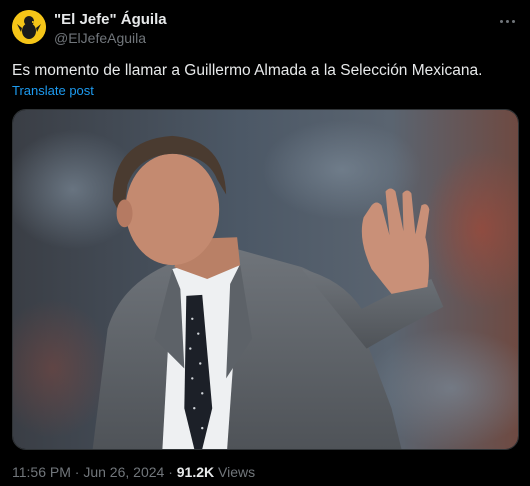 This screenshot has height=486, width=530. What do you see at coordinates (195, 472) in the screenshot?
I see `views-count: 91.2K` at bounding box center [195, 472].